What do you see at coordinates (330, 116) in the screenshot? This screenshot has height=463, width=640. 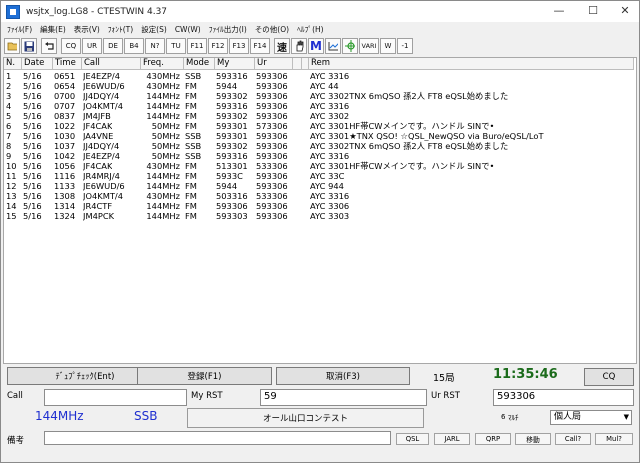 I see `cell-rem: AYC 3302` at bounding box center [330, 116].